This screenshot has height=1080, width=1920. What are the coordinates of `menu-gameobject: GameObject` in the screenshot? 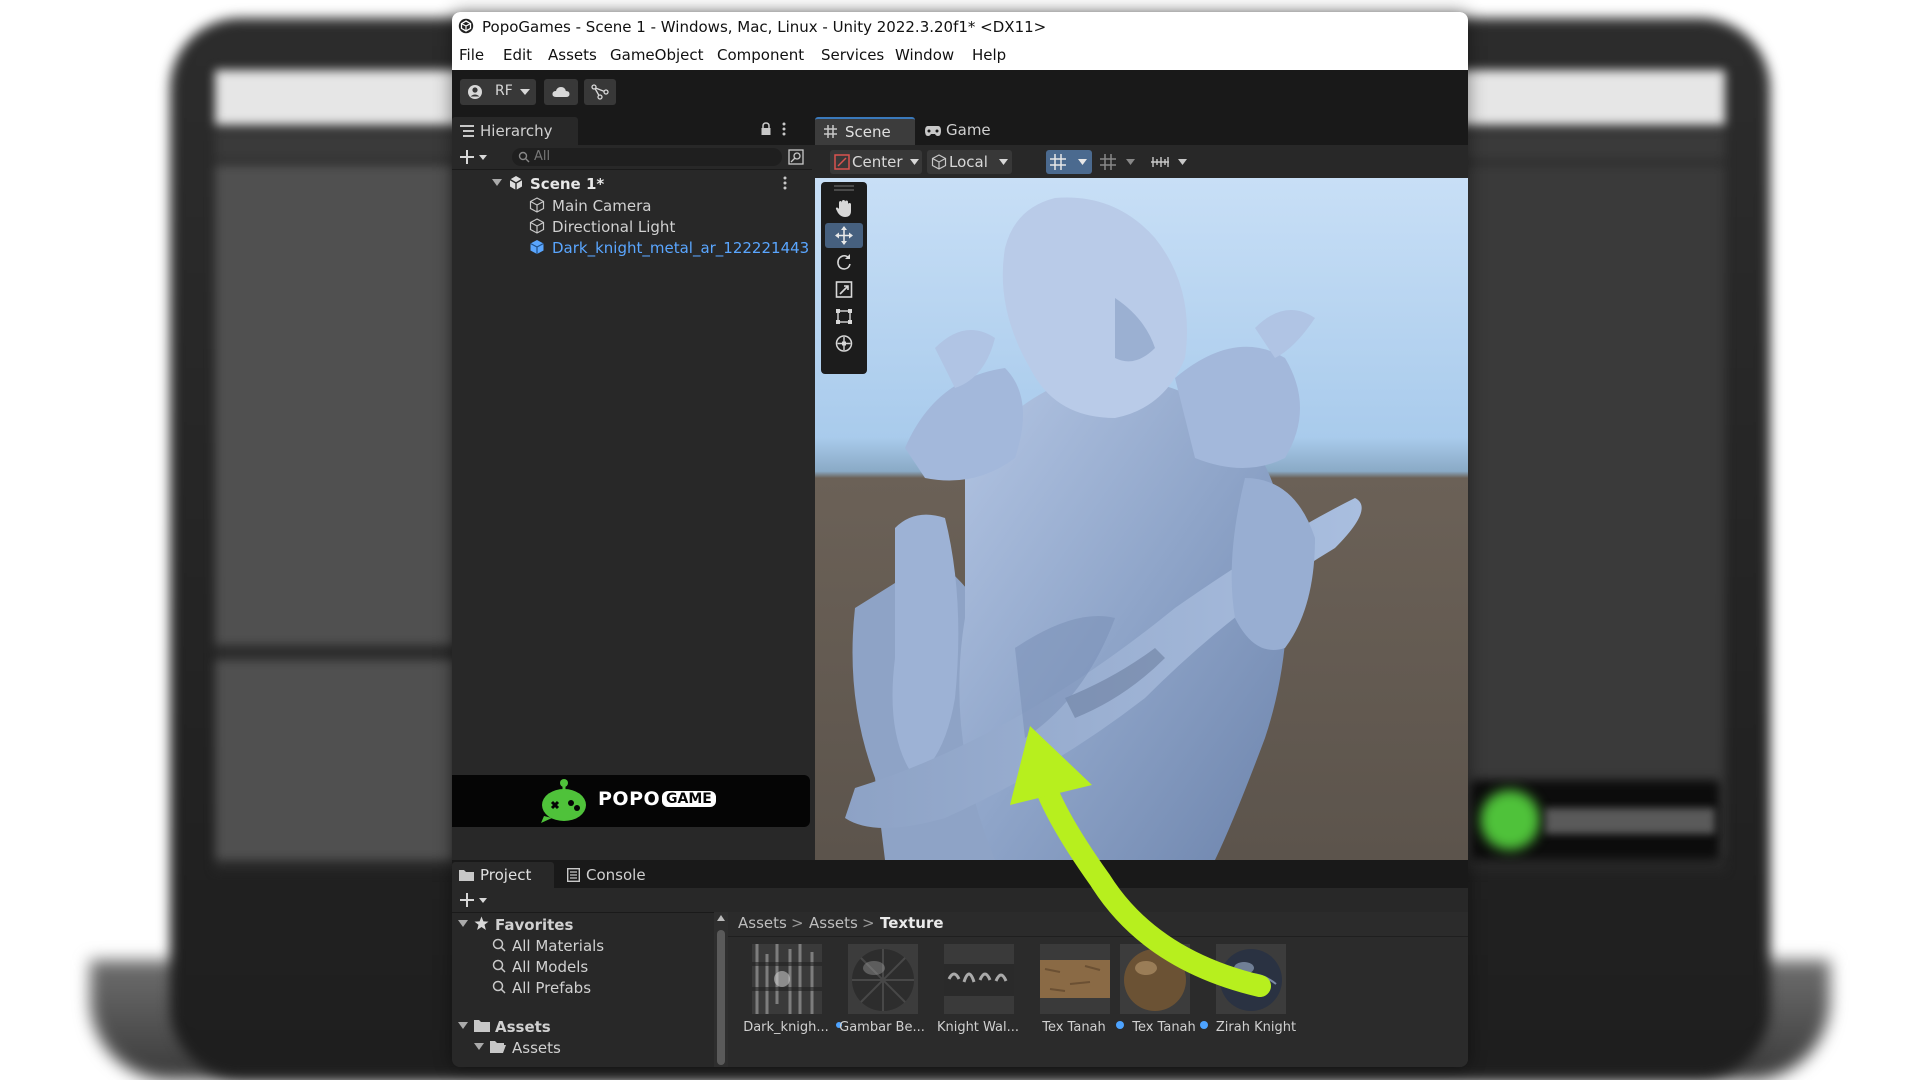 It's located at (657, 55).